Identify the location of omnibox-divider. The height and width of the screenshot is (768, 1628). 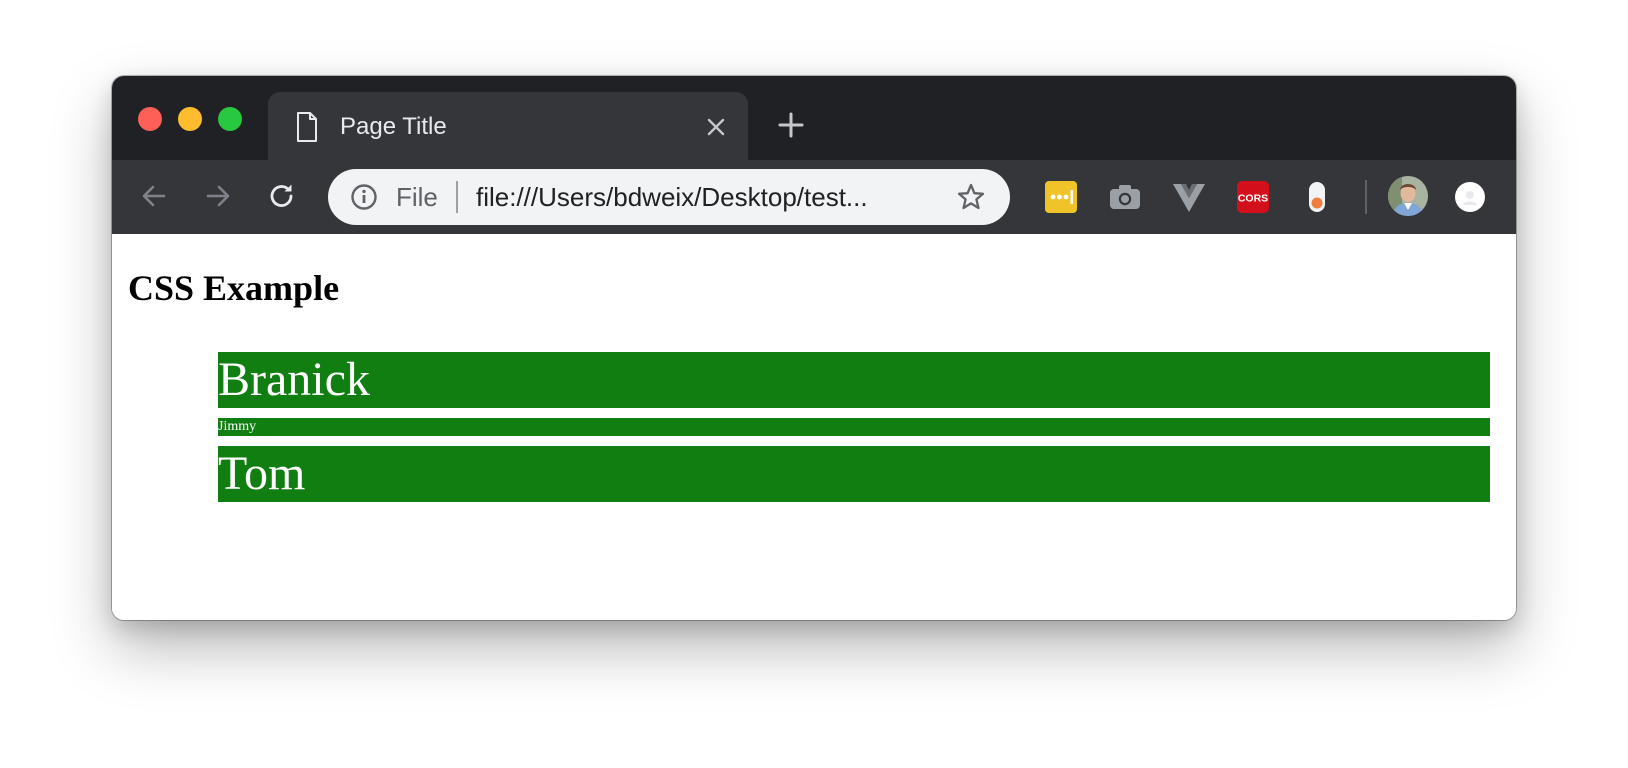
(457, 197).